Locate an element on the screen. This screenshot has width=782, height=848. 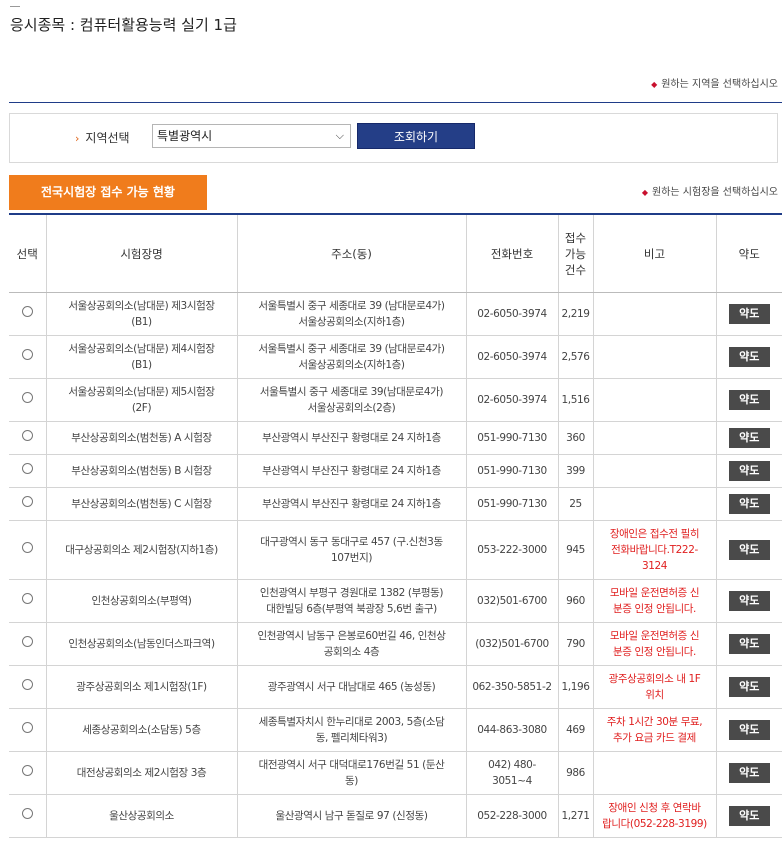
col-header-address: 주소(동) is located at coordinates (351, 253).